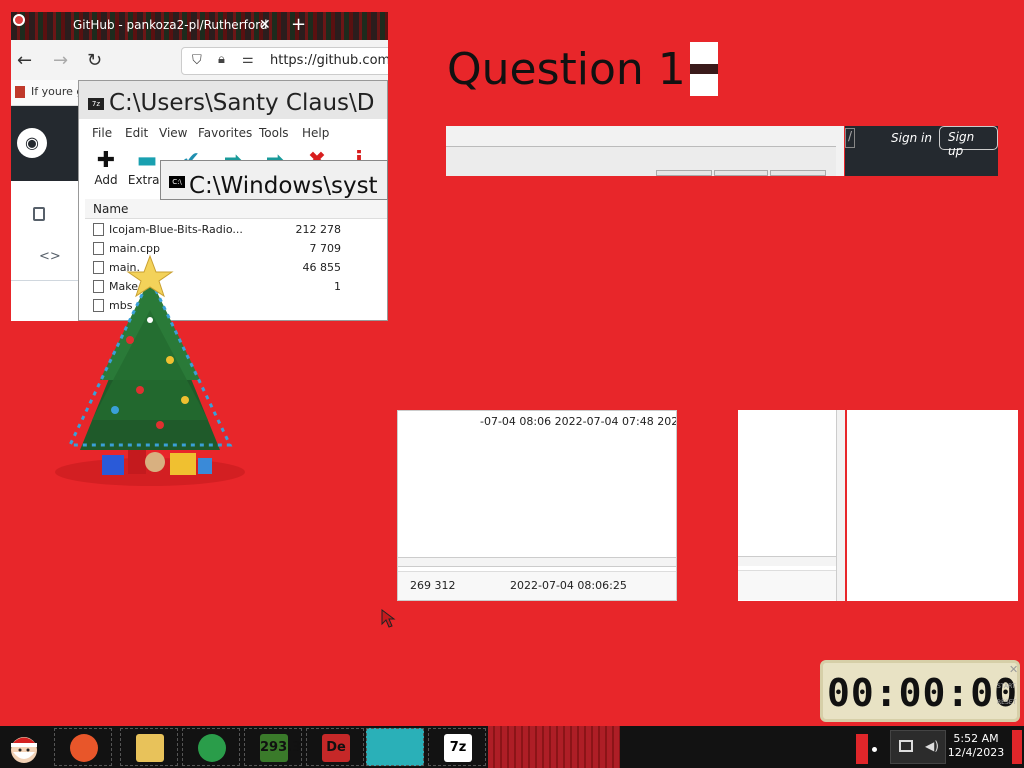 The height and width of the screenshot is (768, 1024). What do you see at coordinates (106, 160) in the screenshot?
I see `toolbar-icon-0: ✚` at bounding box center [106, 160].